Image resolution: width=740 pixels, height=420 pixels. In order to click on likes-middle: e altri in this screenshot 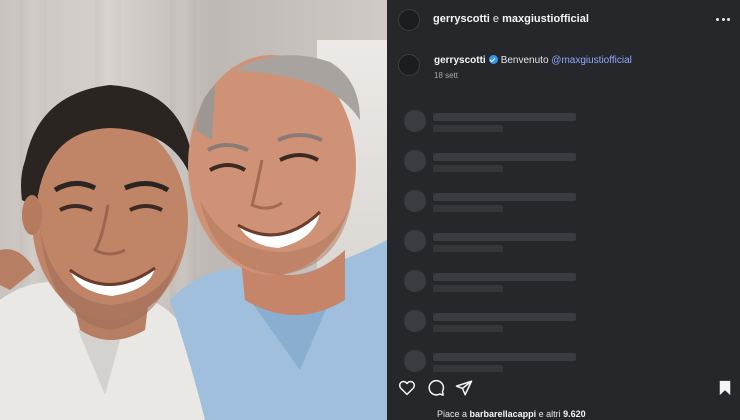, I will do `click(549, 414)`.